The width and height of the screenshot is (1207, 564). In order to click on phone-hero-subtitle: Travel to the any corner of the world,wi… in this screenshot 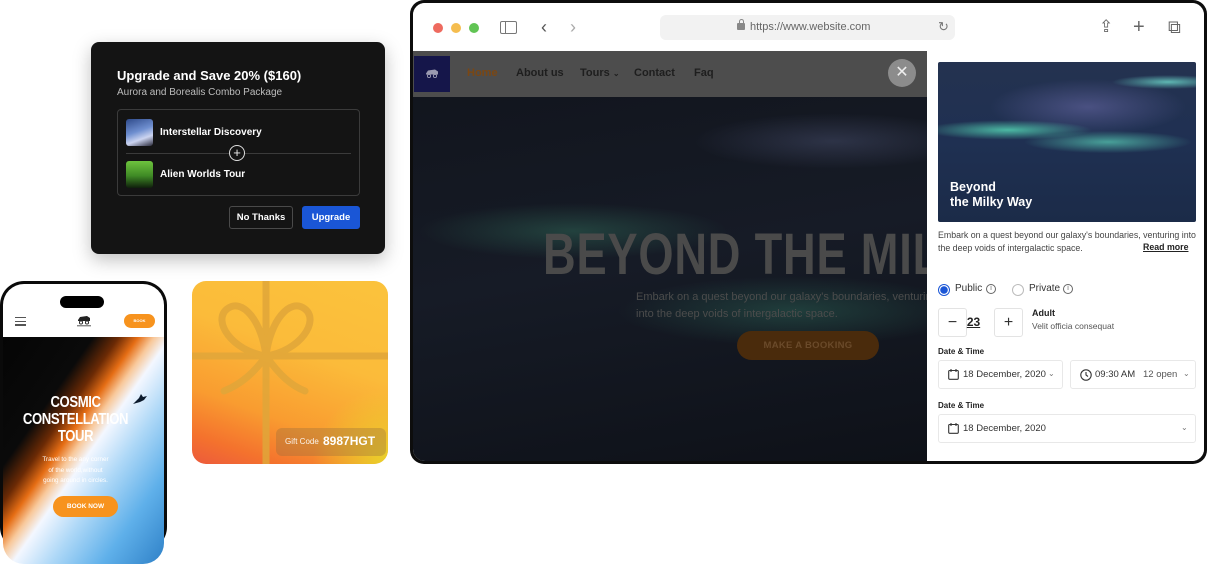, I will do `click(75, 470)`.